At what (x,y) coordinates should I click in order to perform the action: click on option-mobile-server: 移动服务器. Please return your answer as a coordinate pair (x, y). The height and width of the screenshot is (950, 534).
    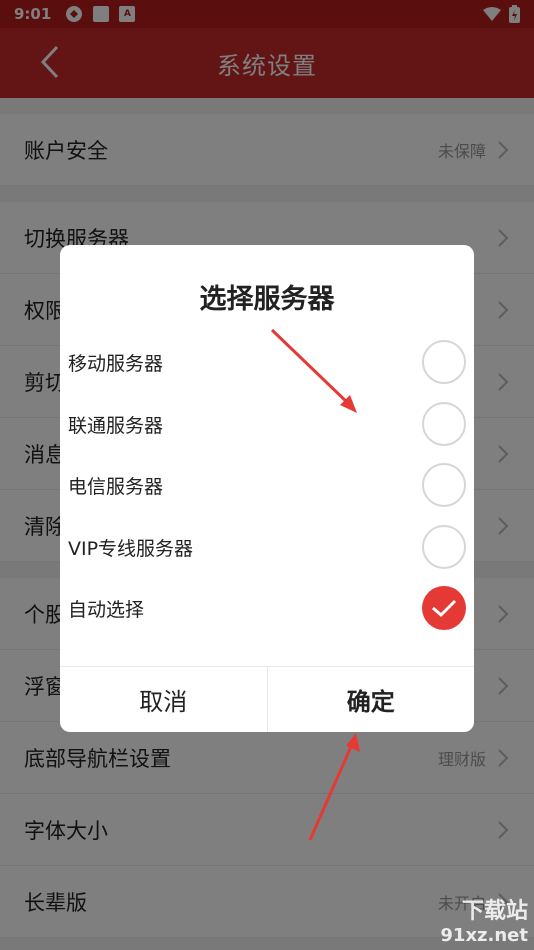
    Looking at the image, I should click on (267, 362).